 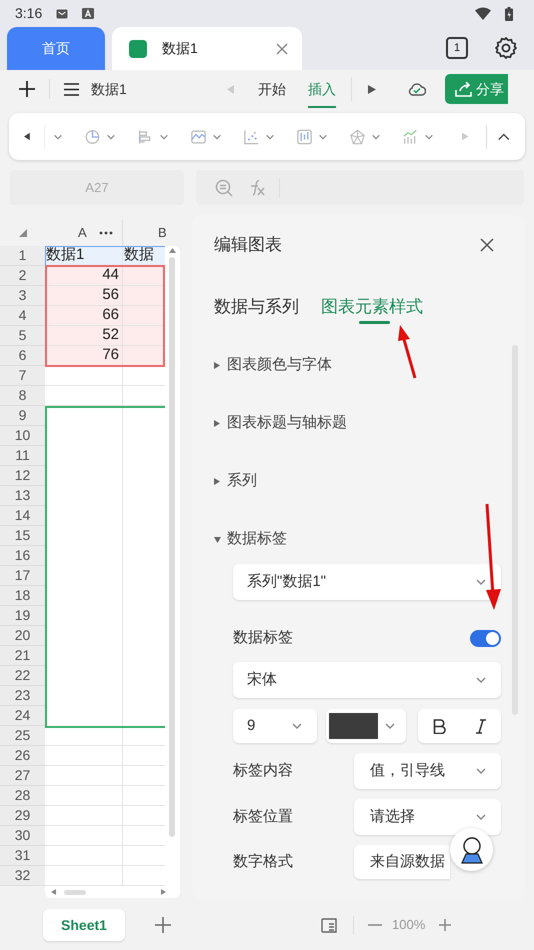 I want to click on row-number: 4, so click(x=22, y=316).